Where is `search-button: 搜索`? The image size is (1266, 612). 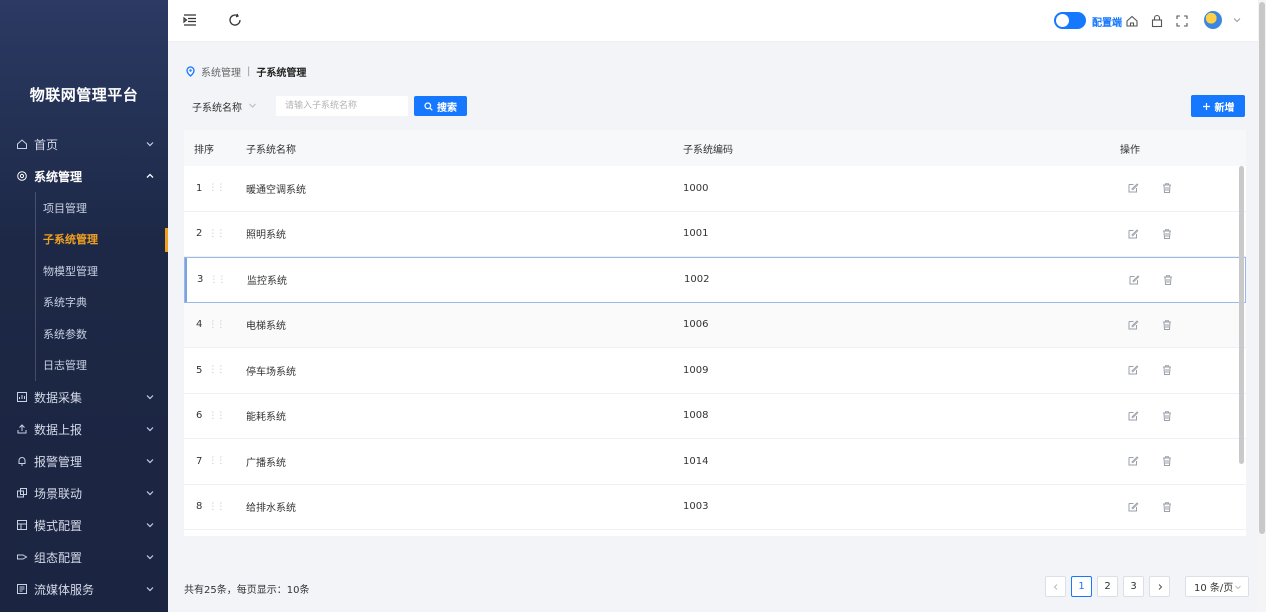
search-button: 搜索 is located at coordinates (440, 106).